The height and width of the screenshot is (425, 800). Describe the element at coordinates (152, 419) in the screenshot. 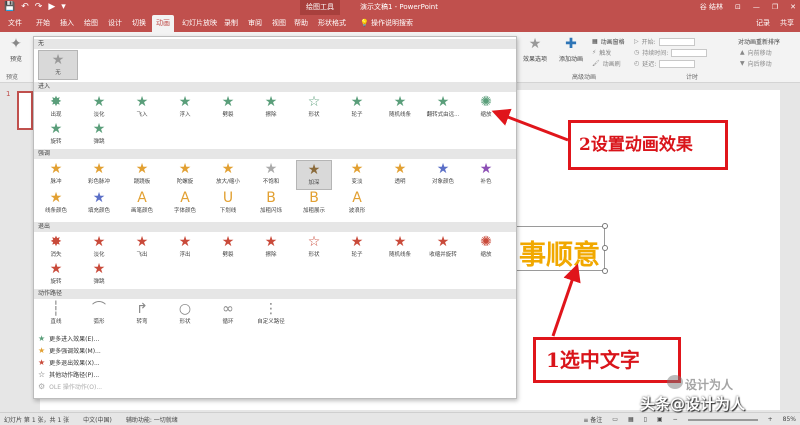

I see `accessibility-status: 辅助功能: 一切就绪` at that location.